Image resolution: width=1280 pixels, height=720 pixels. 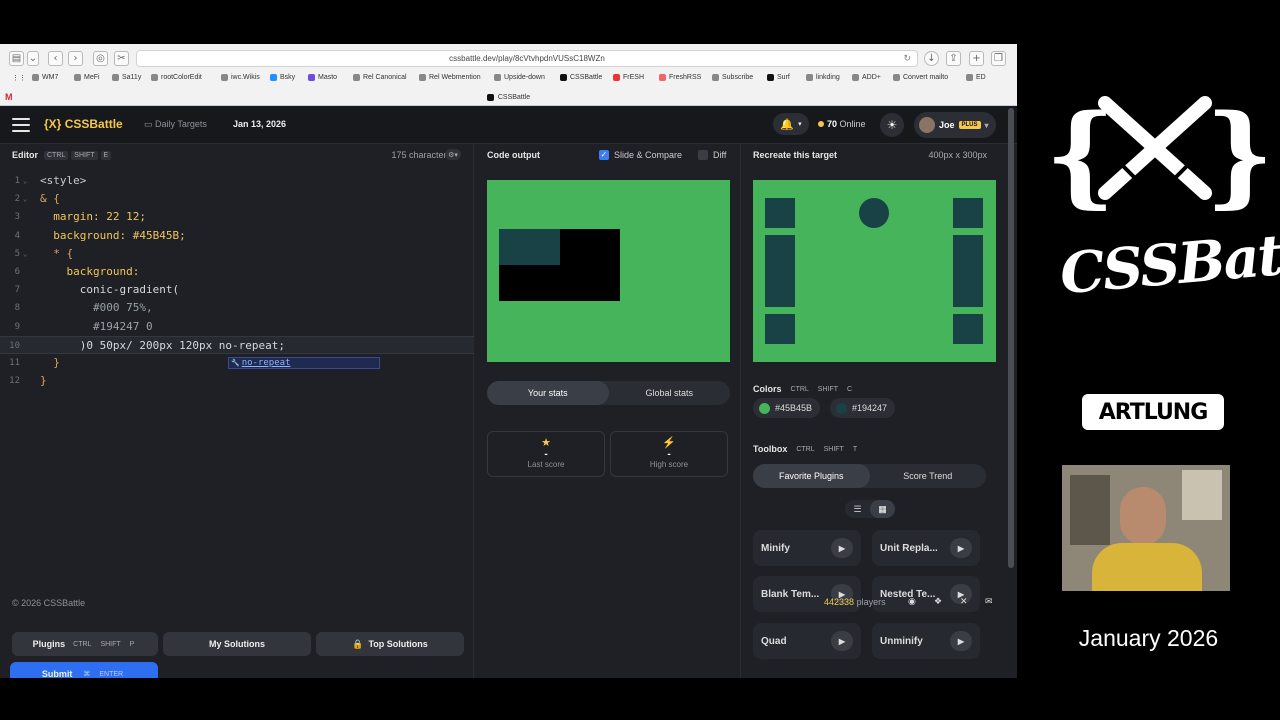 What do you see at coordinates (519, 77) in the screenshot?
I see `bookmark-item: Upside-down` at bounding box center [519, 77].